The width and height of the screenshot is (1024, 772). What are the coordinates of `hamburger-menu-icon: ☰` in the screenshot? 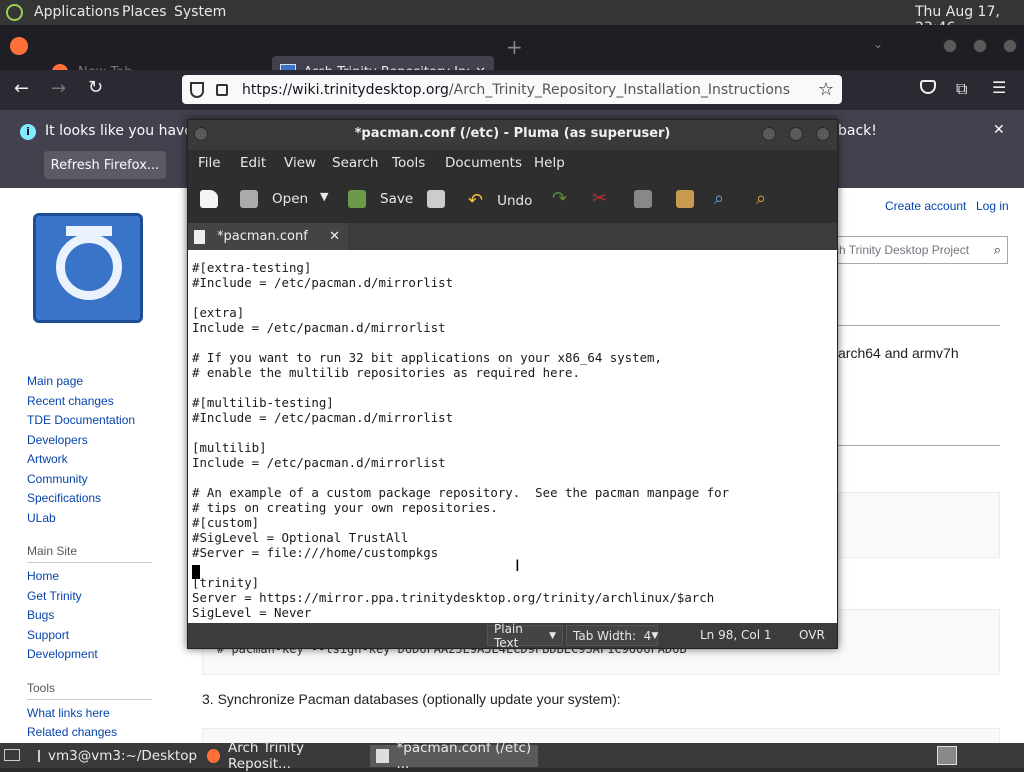 It's located at (999, 87).